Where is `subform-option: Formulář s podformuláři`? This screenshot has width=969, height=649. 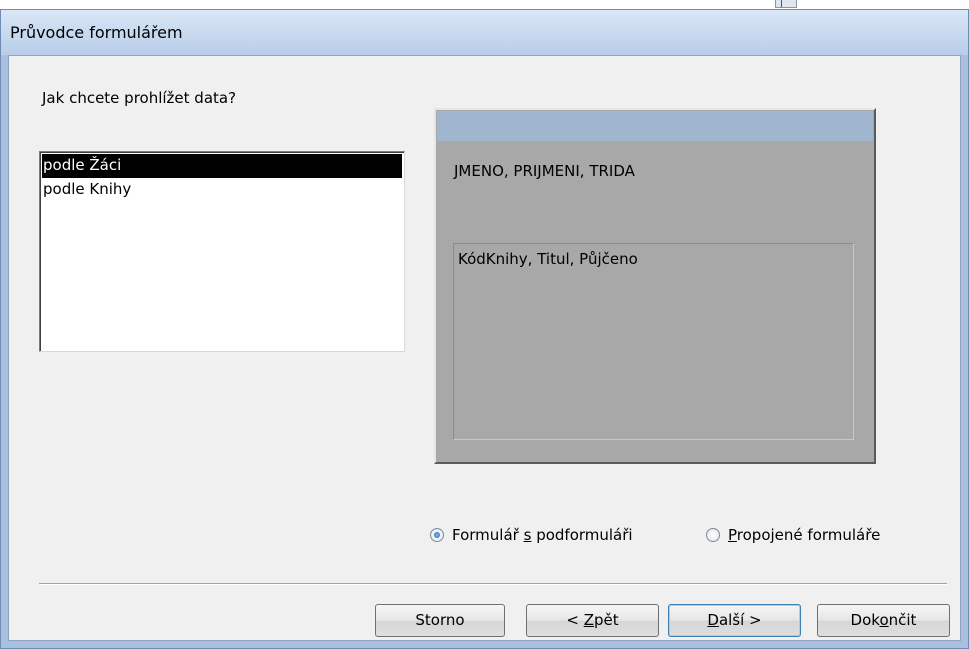 subform-option: Formulář s podformuláři is located at coordinates (531, 535).